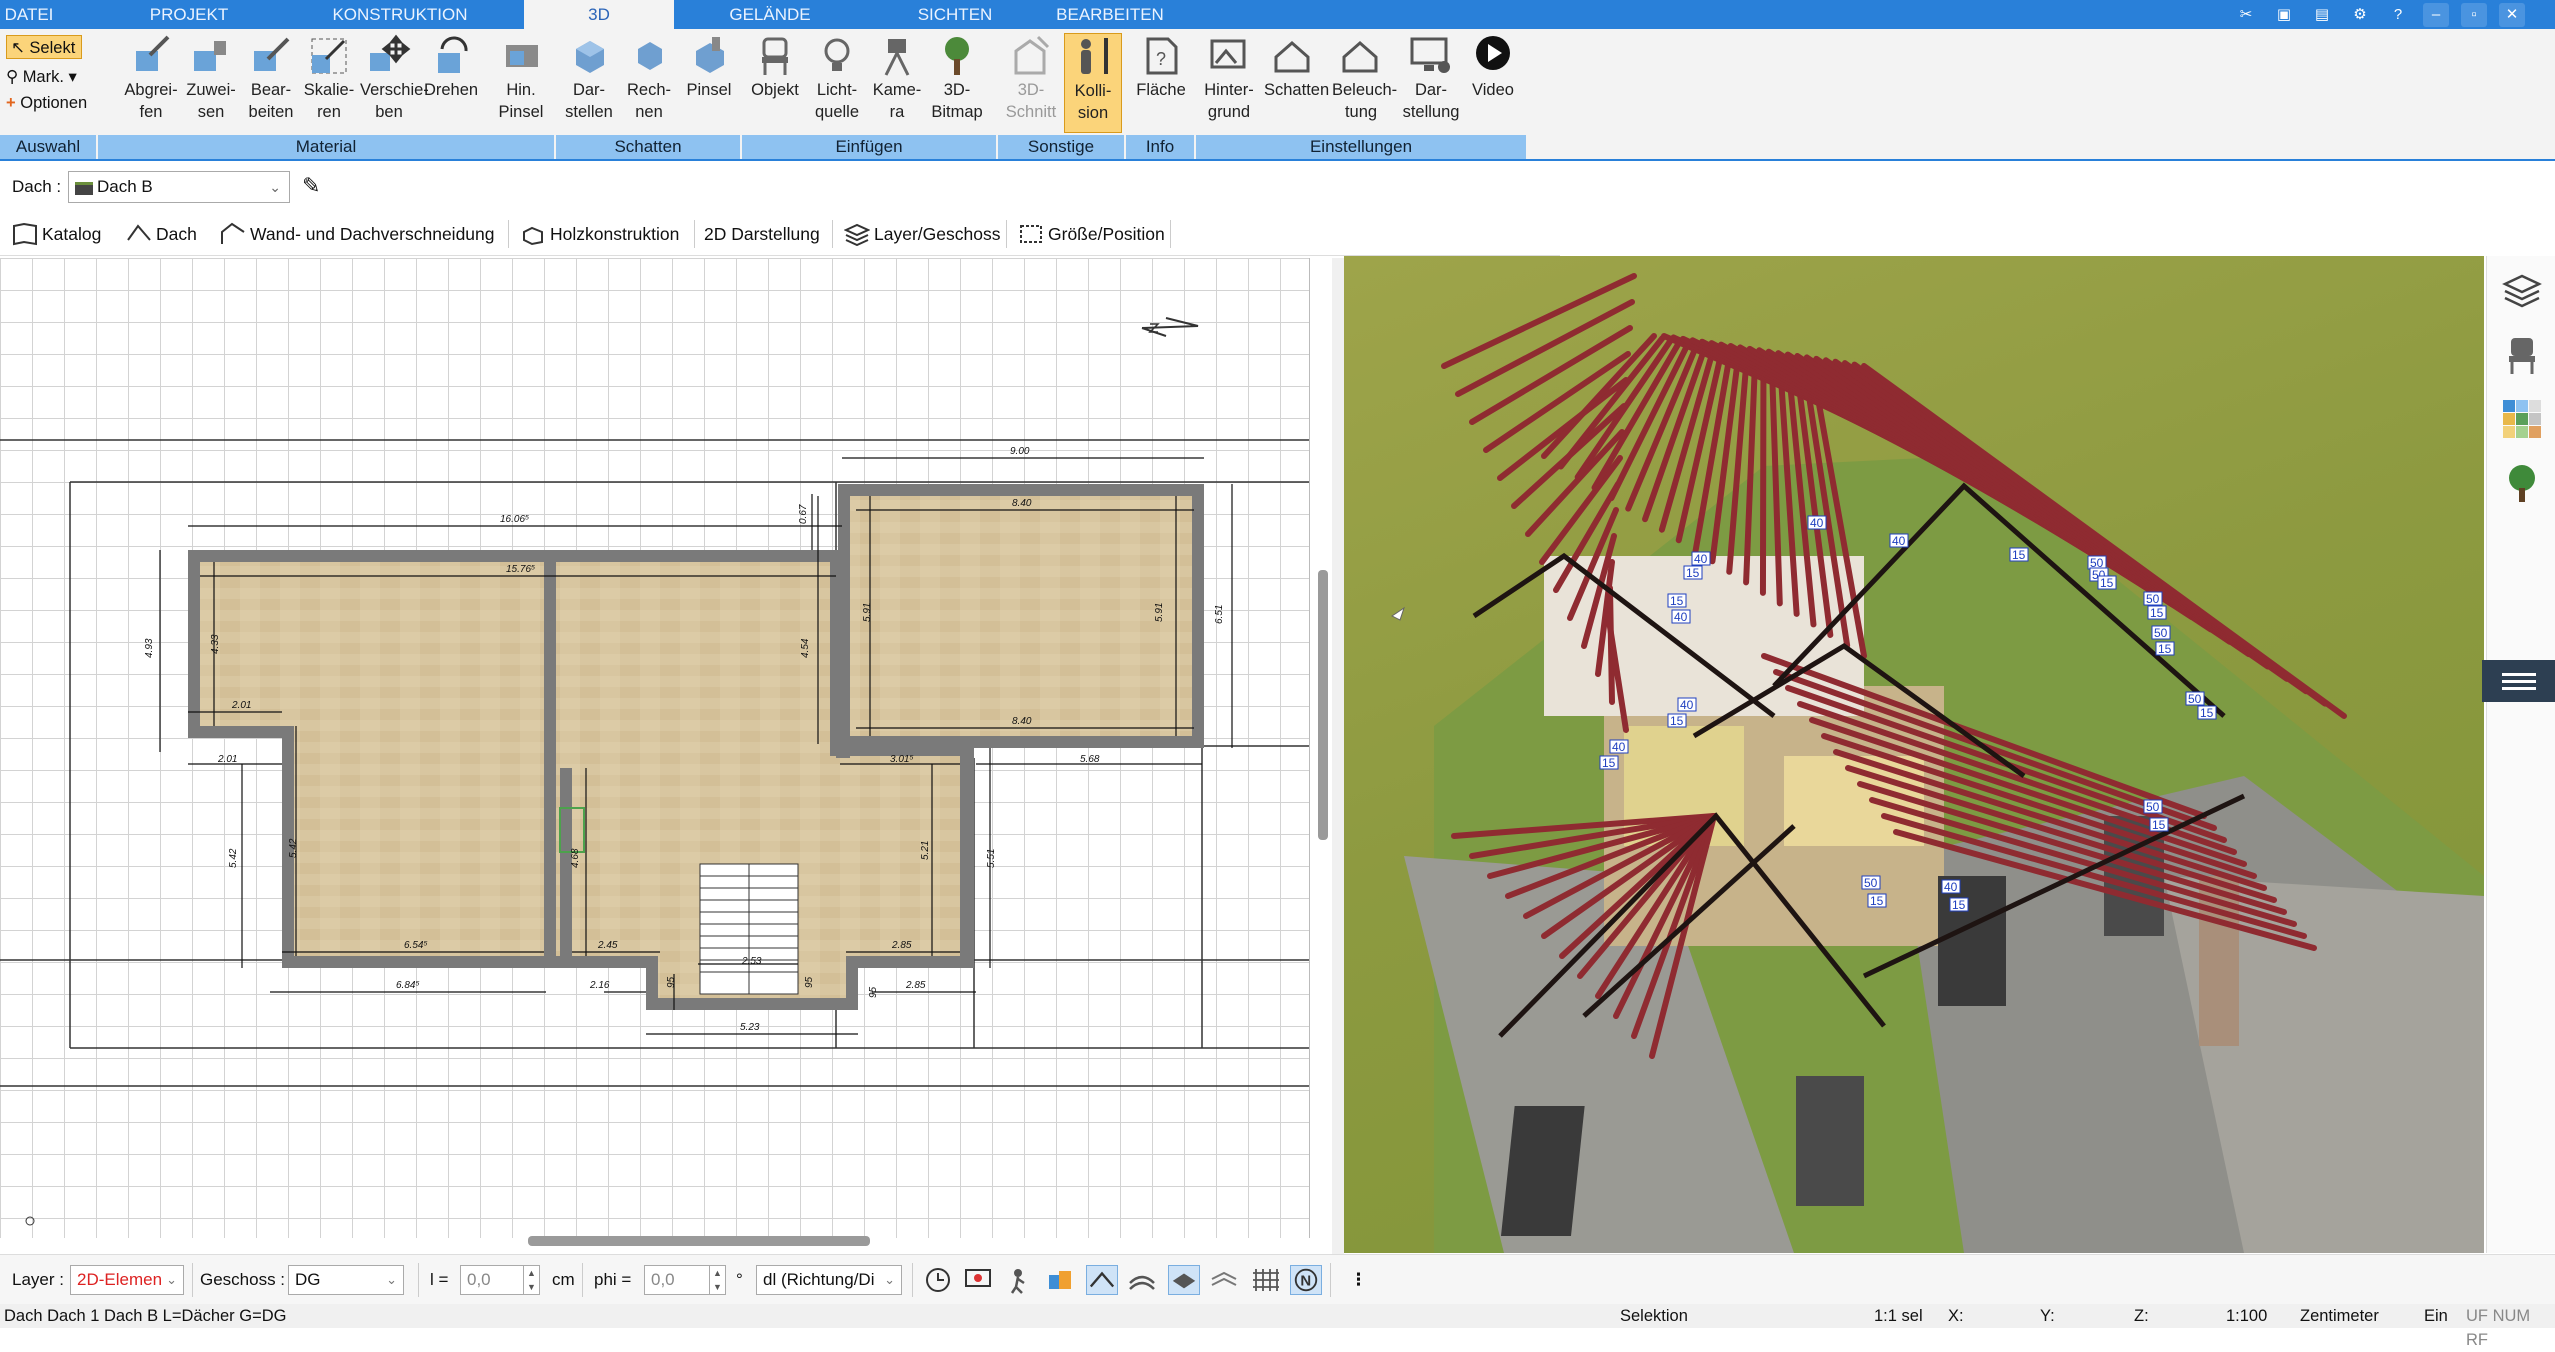 This screenshot has height=1352, width=2555. I want to click on dim-stair: 4.68, so click(575, 858).